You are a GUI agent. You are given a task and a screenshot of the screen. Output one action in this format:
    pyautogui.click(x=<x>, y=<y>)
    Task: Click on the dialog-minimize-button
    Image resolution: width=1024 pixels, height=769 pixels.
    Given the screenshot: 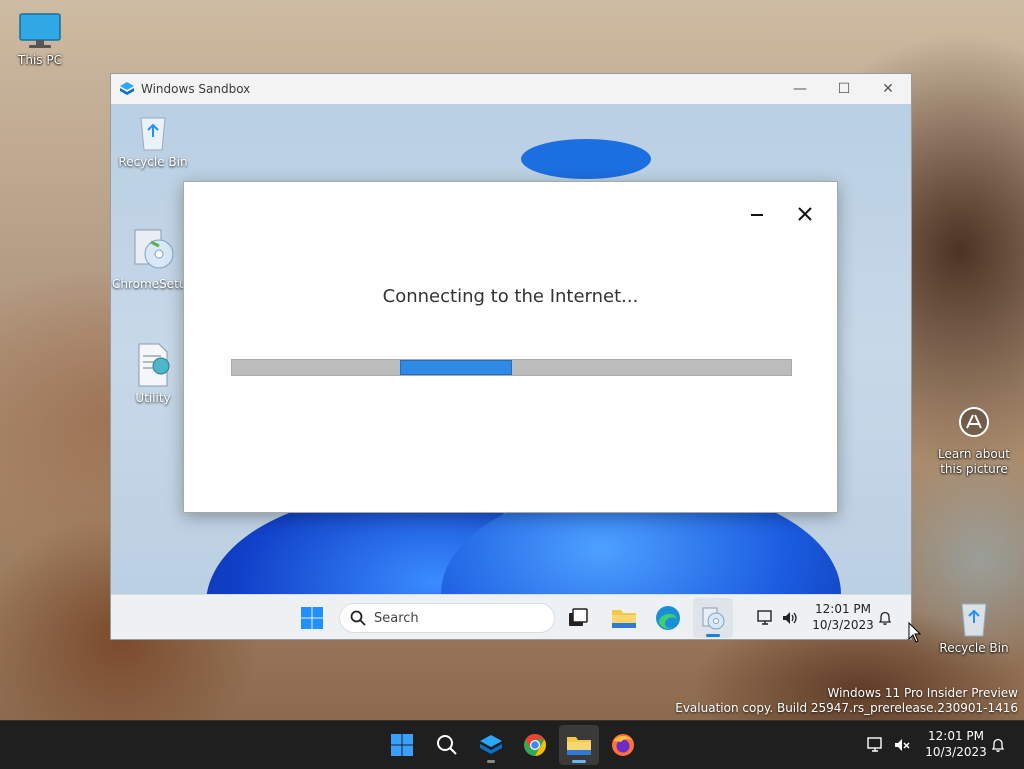 What is the action you would take?
    pyautogui.click(x=757, y=214)
    